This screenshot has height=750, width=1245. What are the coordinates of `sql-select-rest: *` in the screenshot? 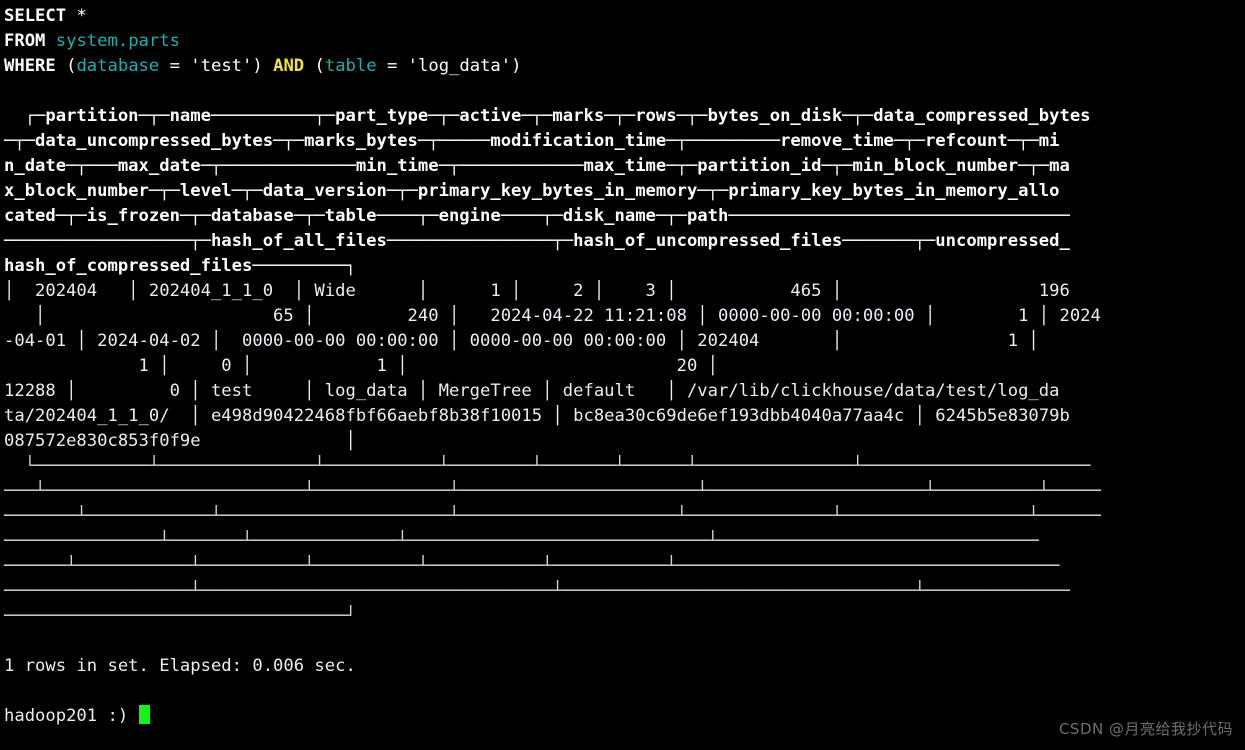 It's located at (76, 16).